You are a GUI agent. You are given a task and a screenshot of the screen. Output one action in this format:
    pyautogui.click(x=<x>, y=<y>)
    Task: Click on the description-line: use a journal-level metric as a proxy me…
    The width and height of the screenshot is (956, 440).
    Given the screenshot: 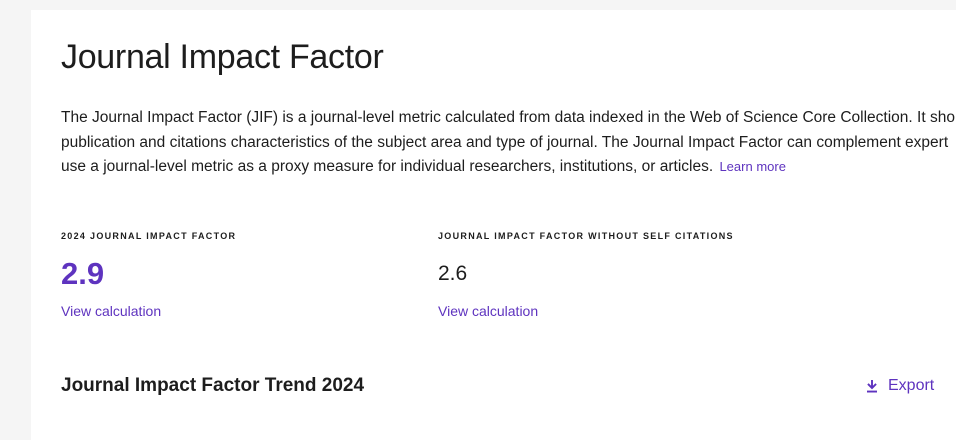 What is the action you would take?
    pyautogui.click(x=508, y=167)
    